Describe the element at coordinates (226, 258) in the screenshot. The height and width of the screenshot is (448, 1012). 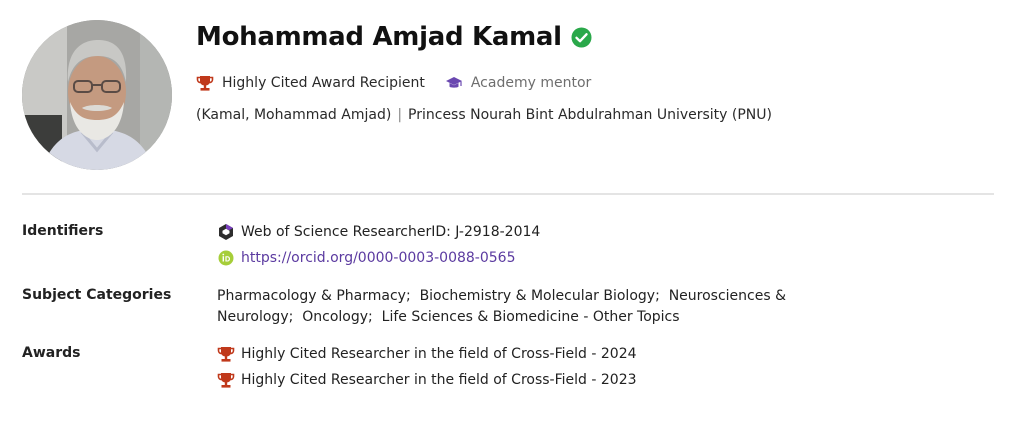
I see `orcid-icon` at that location.